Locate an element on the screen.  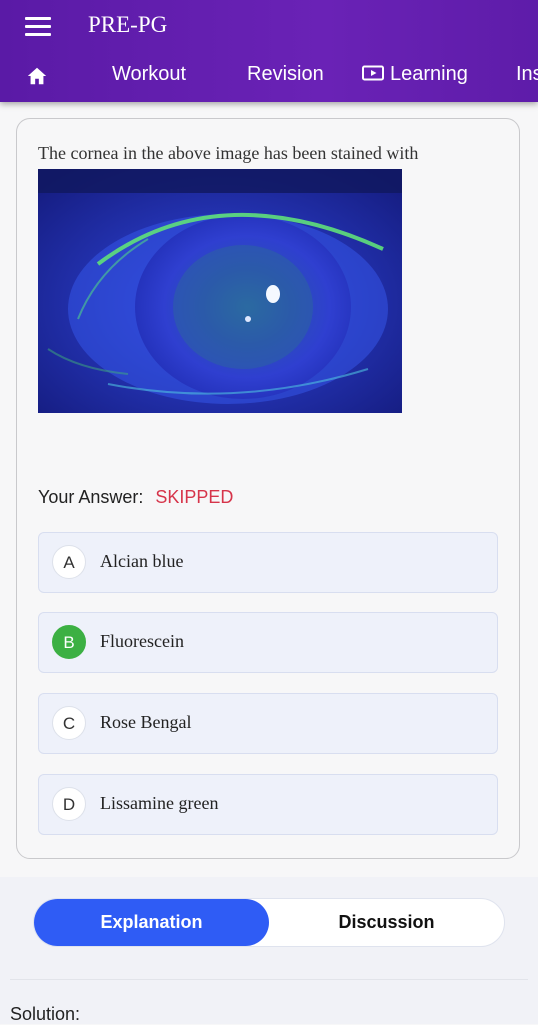
option-c: C Rose Bengal is located at coordinates (268, 723).